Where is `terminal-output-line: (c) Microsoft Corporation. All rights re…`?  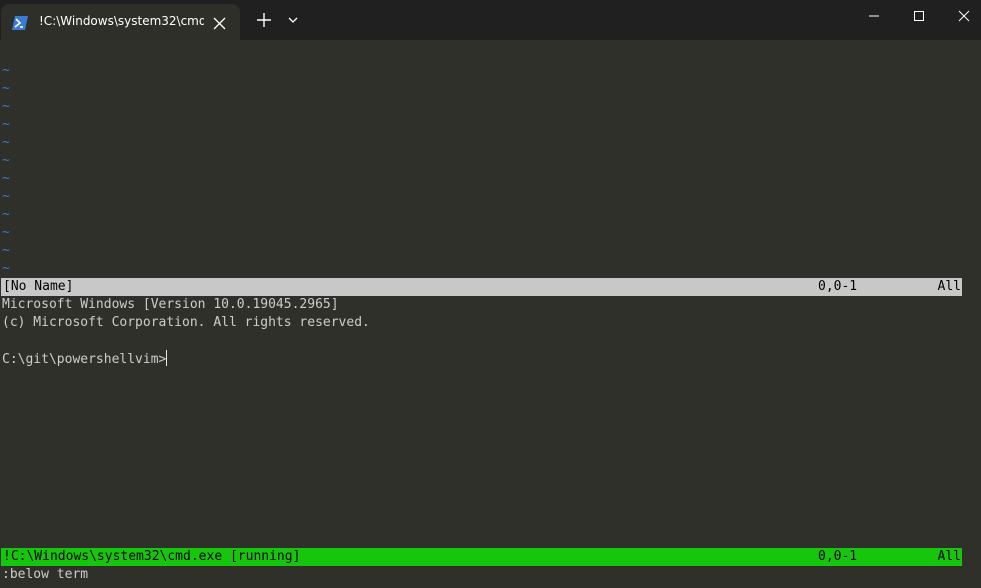
terminal-output-line: (c) Microsoft Corporation. All rights re… is located at coordinates (186, 322).